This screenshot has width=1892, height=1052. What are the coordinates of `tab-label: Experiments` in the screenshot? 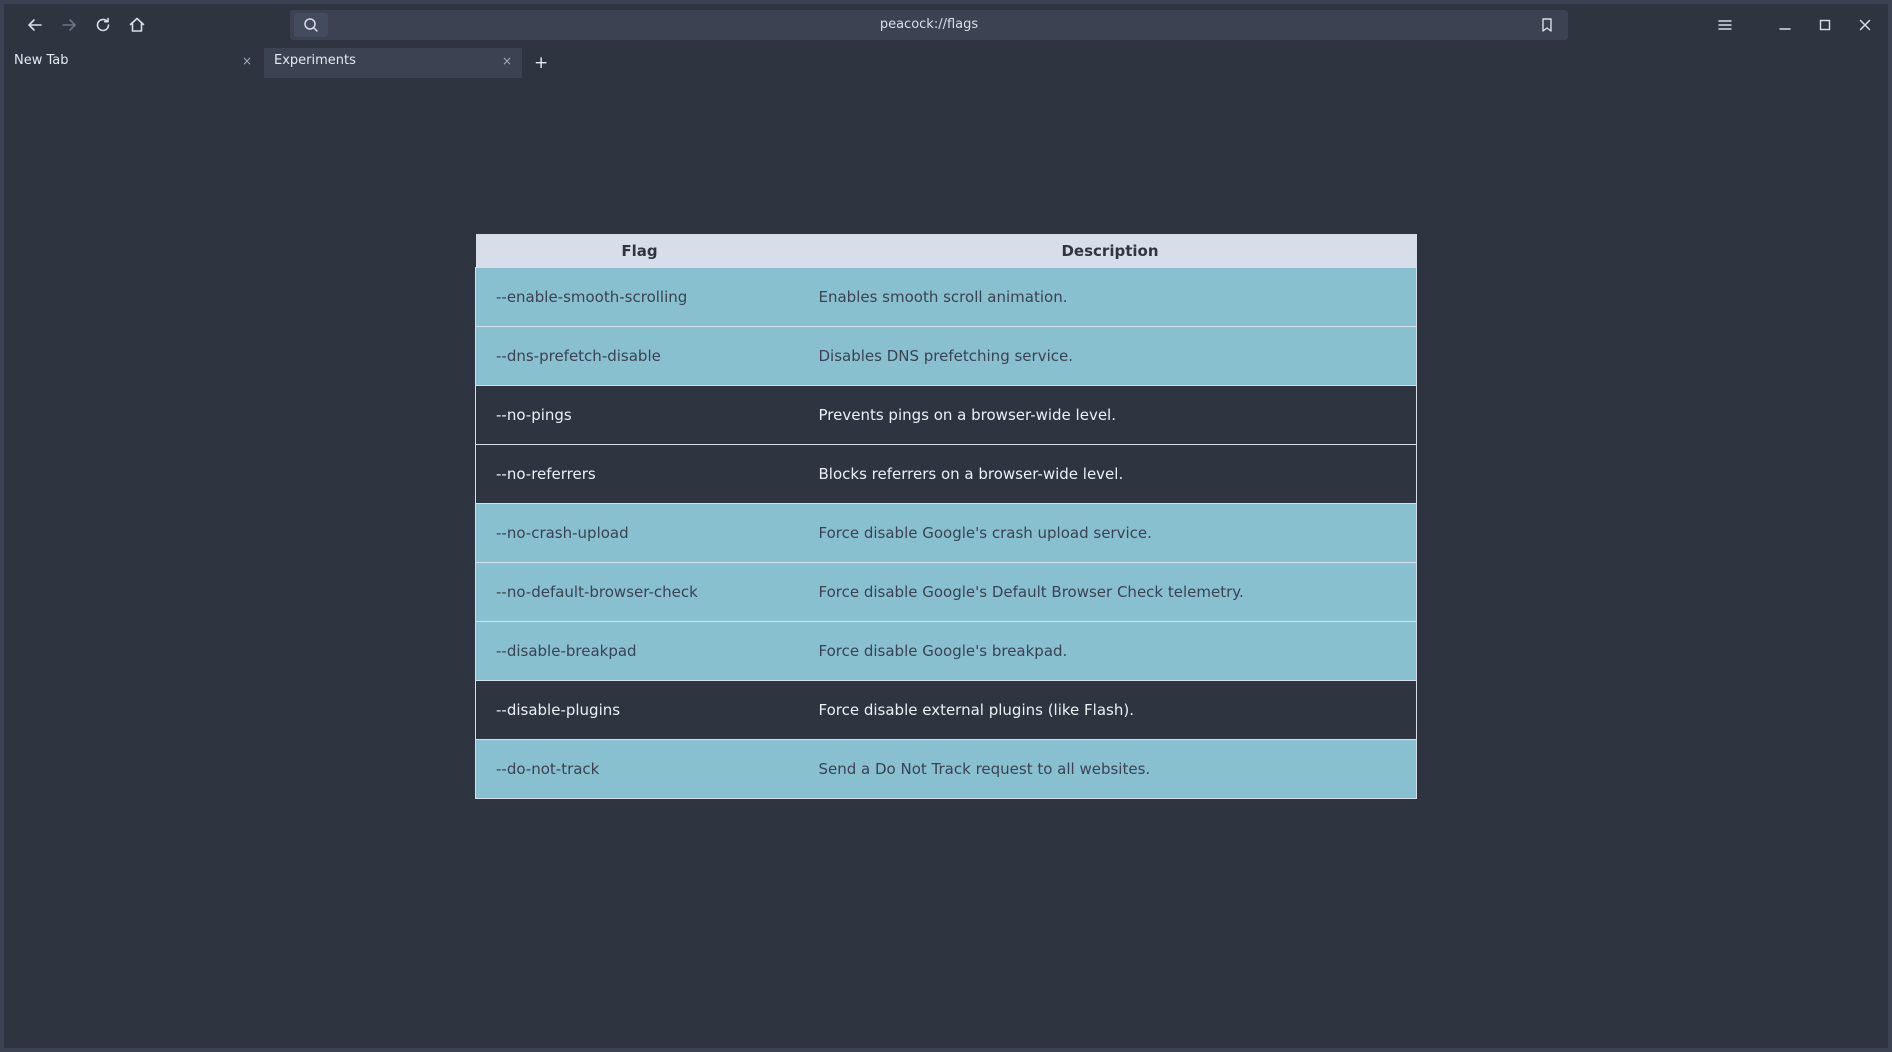 It's located at (315, 60).